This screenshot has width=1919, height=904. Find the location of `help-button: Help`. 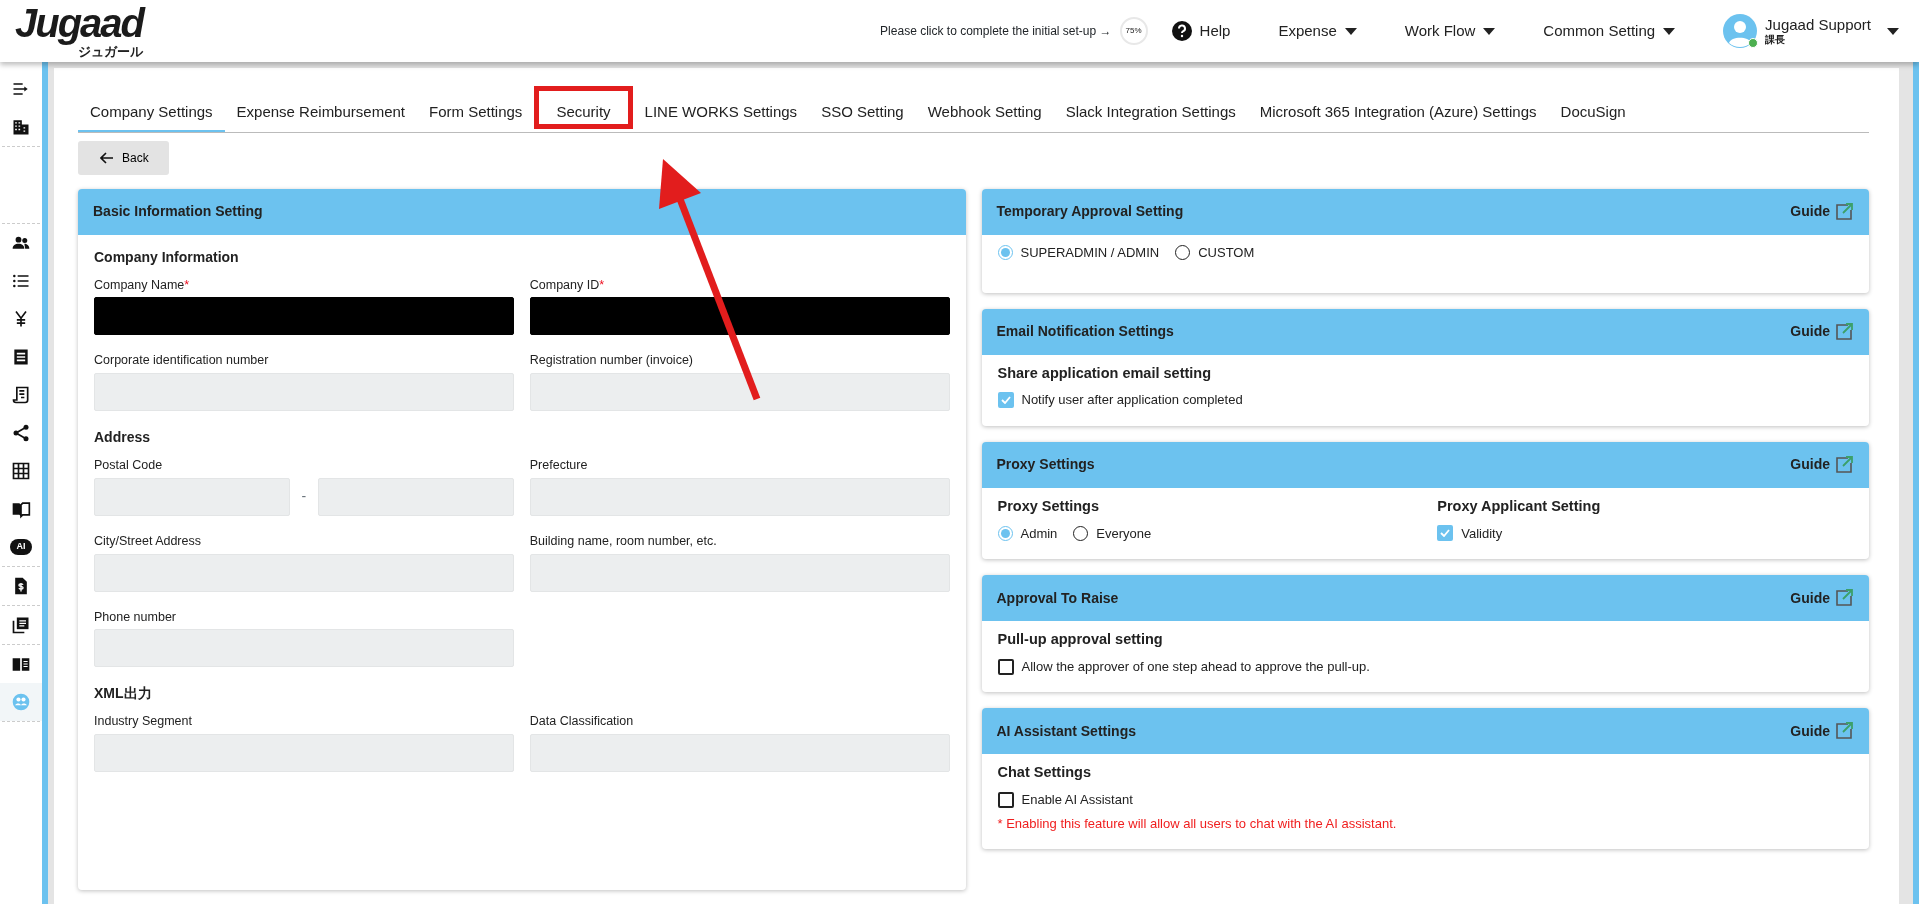

help-button: Help is located at coordinates (1201, 31).